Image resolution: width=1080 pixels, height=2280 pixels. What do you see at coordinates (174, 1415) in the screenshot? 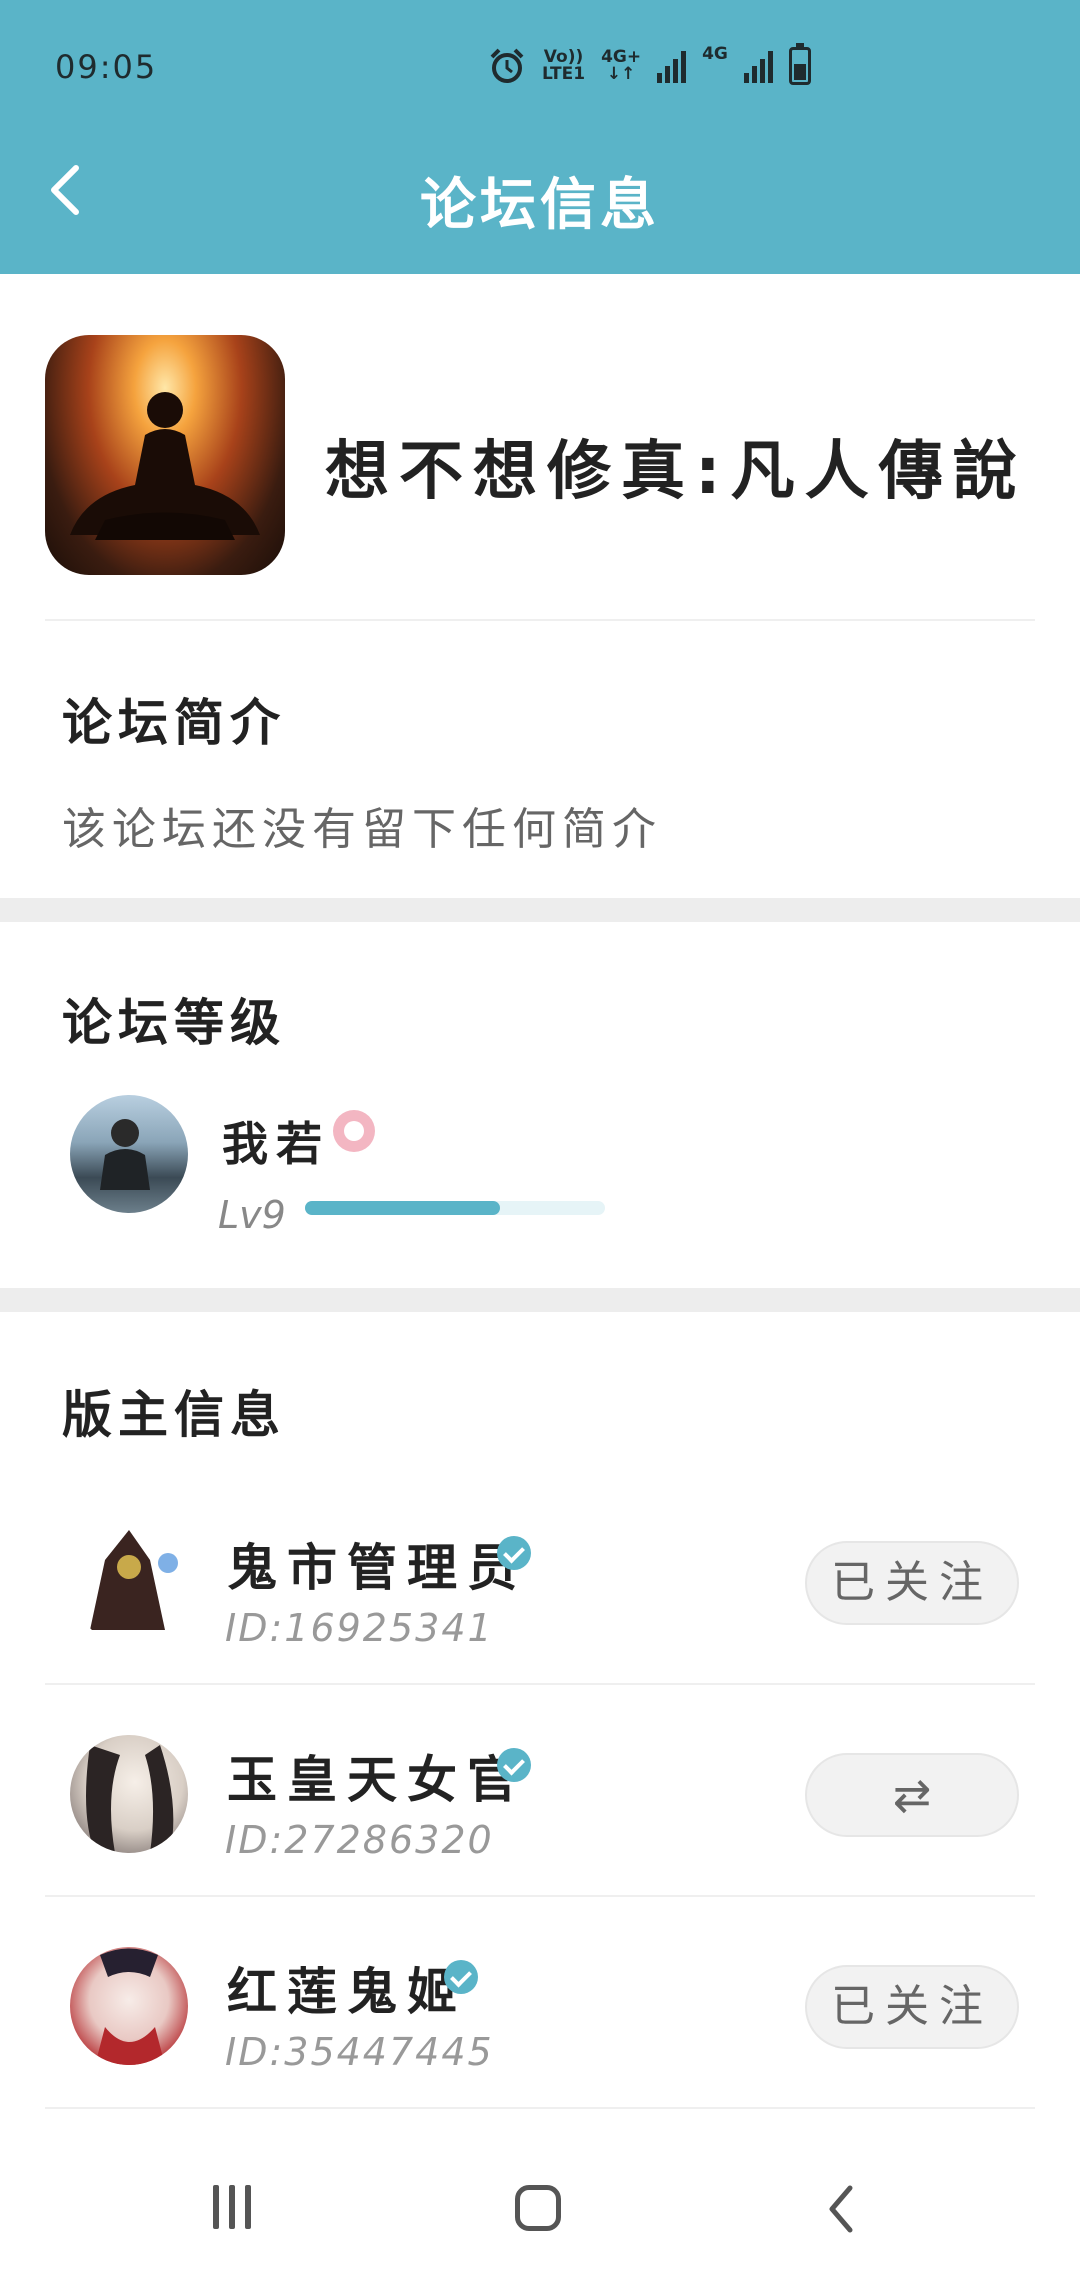
I see `moderators-section-title: 版主信息` at bounding box center [174, 1415].